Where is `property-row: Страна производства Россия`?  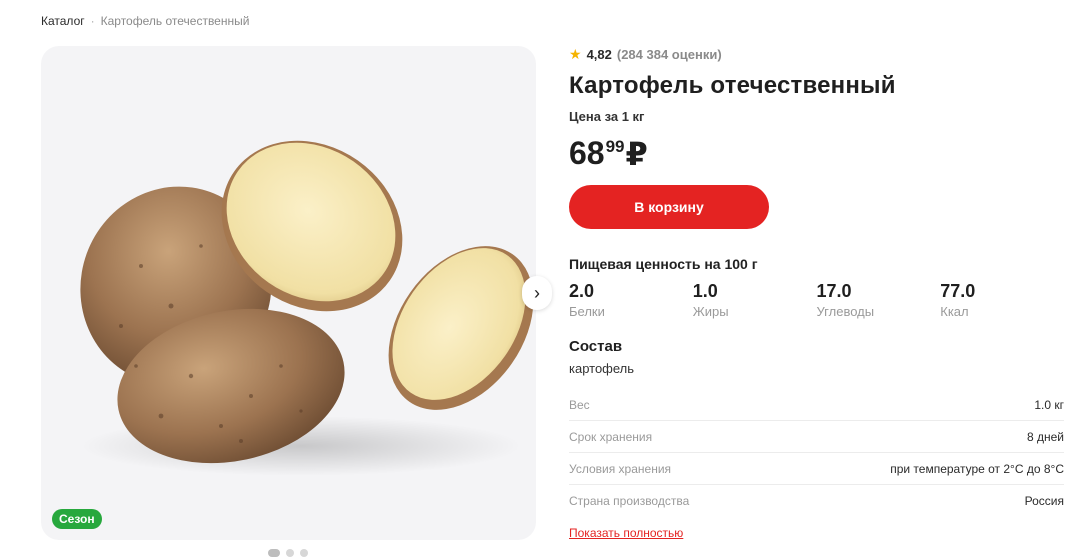 property-row: Страна производства Россия is located at coordinates (816, 500).